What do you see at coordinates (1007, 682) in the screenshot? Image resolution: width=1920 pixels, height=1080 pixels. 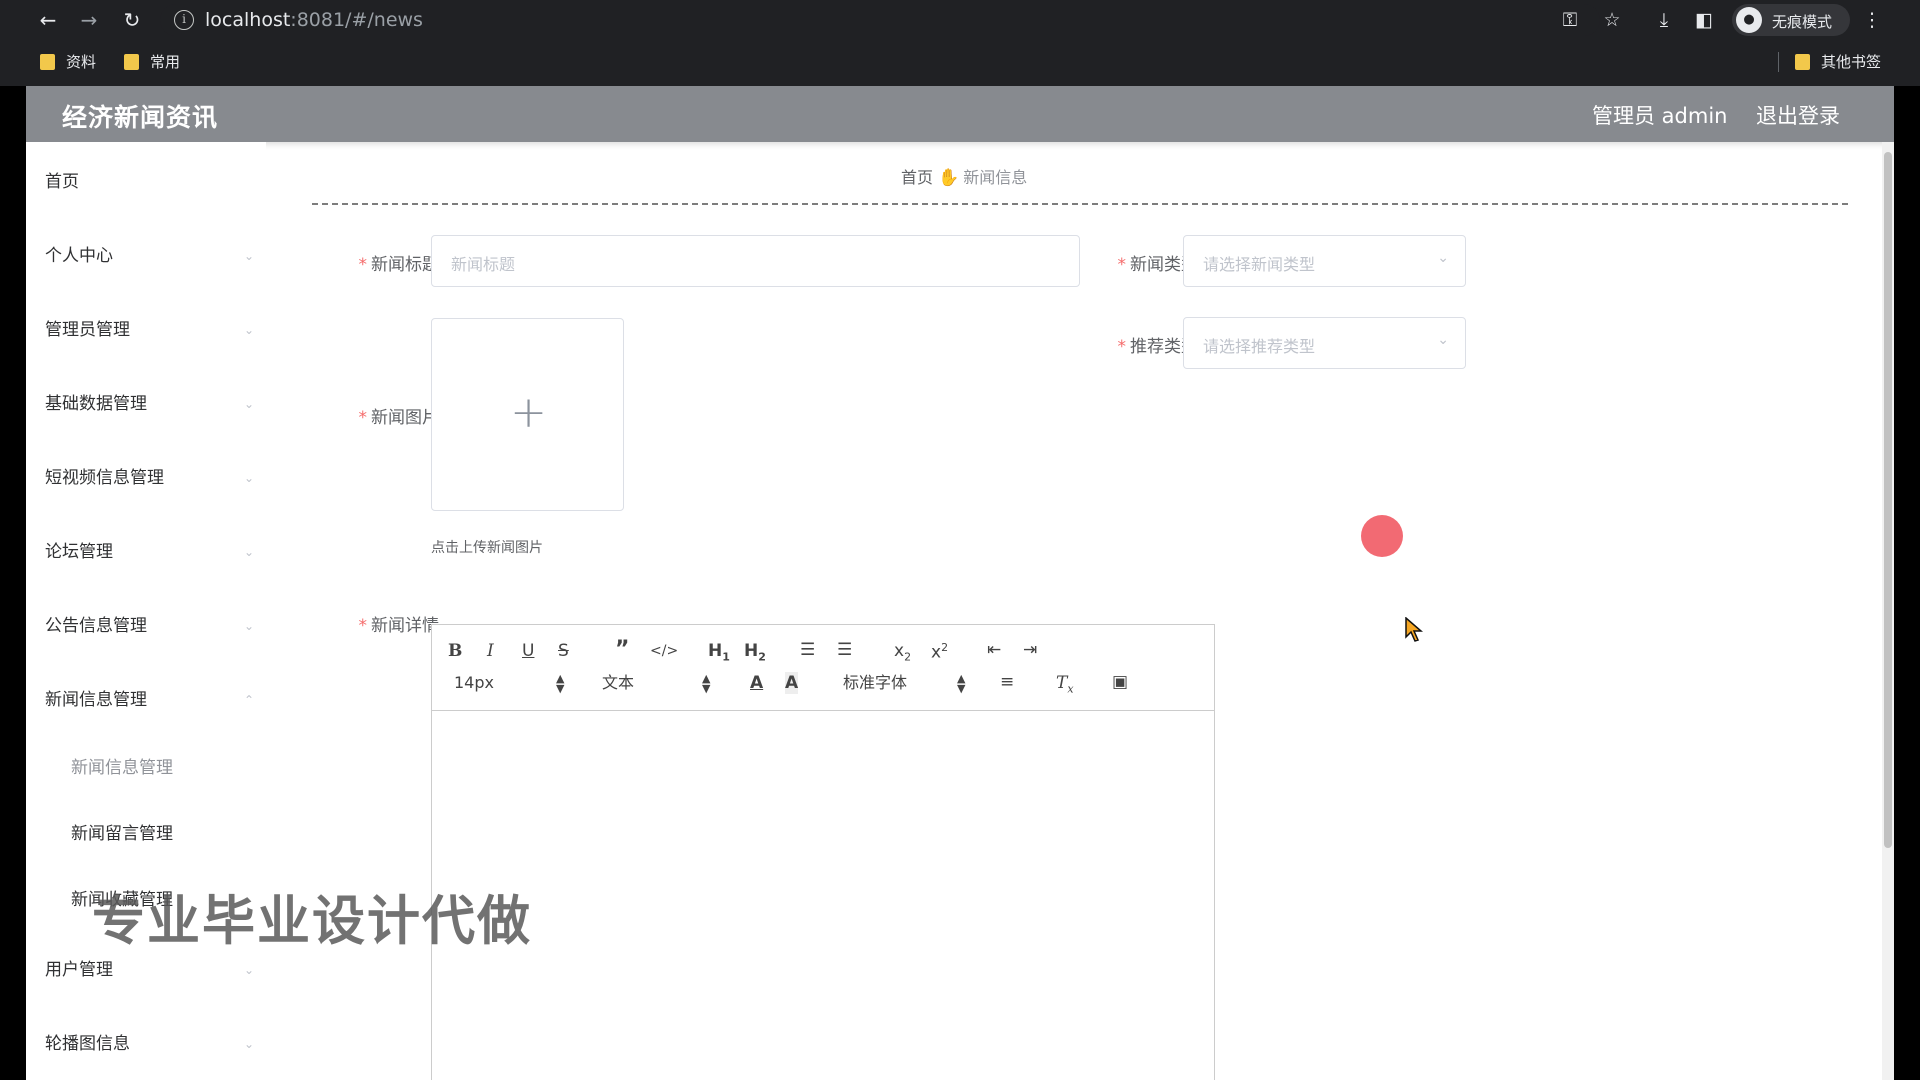 I see `align-icon: ≡` at bounding box center [1007, 682].